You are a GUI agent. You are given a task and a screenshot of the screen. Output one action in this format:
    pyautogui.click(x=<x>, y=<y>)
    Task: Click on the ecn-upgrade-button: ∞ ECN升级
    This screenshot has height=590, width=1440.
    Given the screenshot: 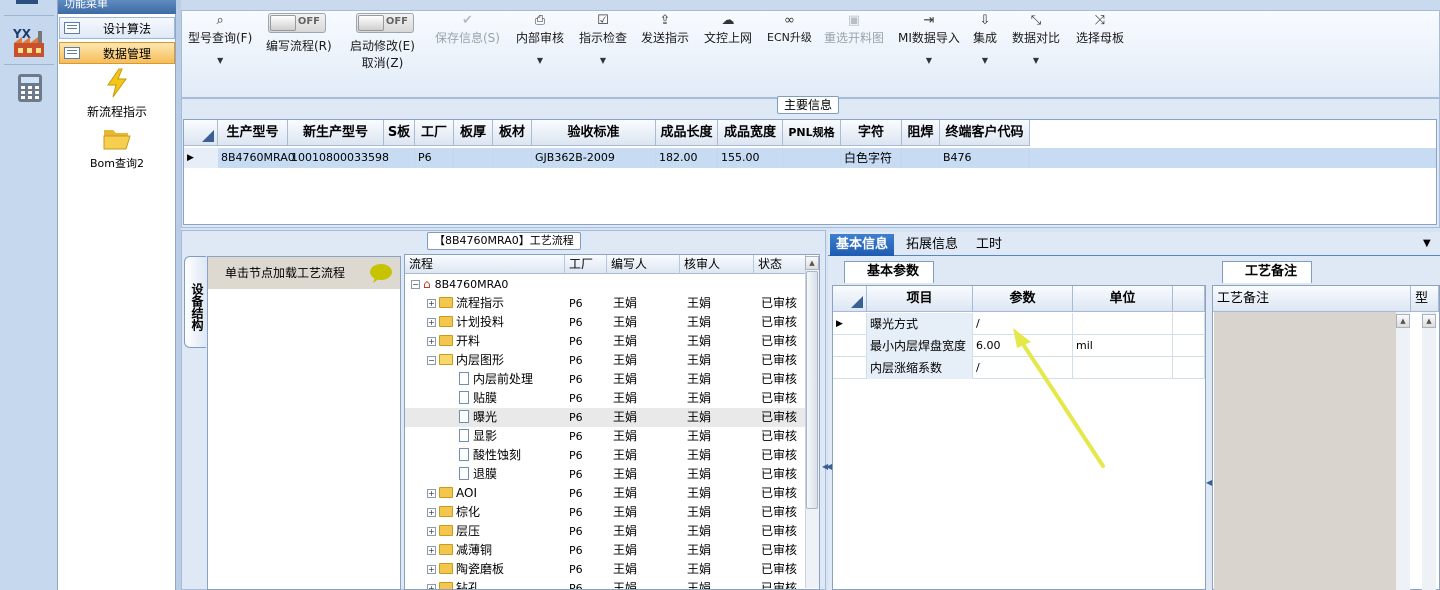 What is the action you would take?
    pyautogui.click(x=789, y=29)
    